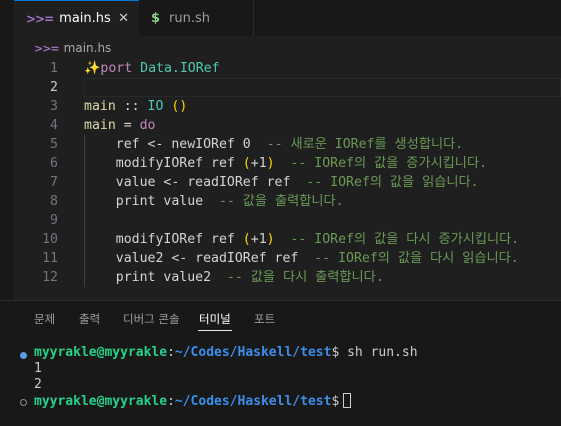  What do you see at coordinates (23, 355) in the screenshot?
I see `command-status-success-icon` at bounding box center [23, 355].